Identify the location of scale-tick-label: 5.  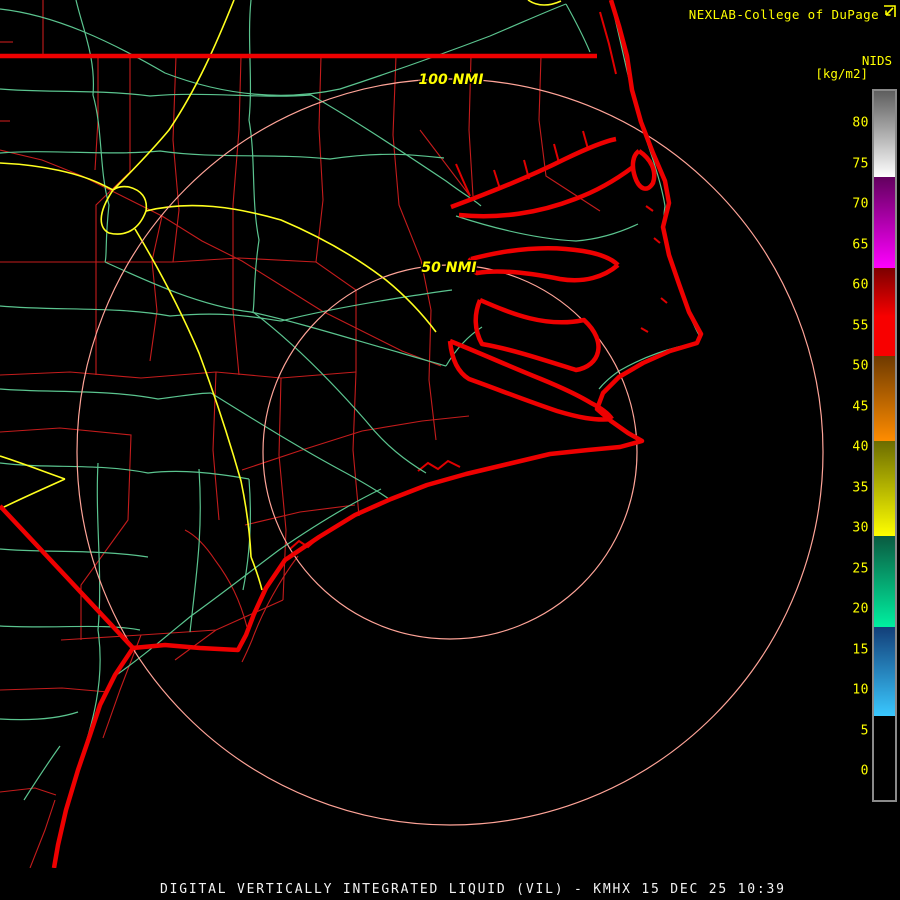
(864, 730).